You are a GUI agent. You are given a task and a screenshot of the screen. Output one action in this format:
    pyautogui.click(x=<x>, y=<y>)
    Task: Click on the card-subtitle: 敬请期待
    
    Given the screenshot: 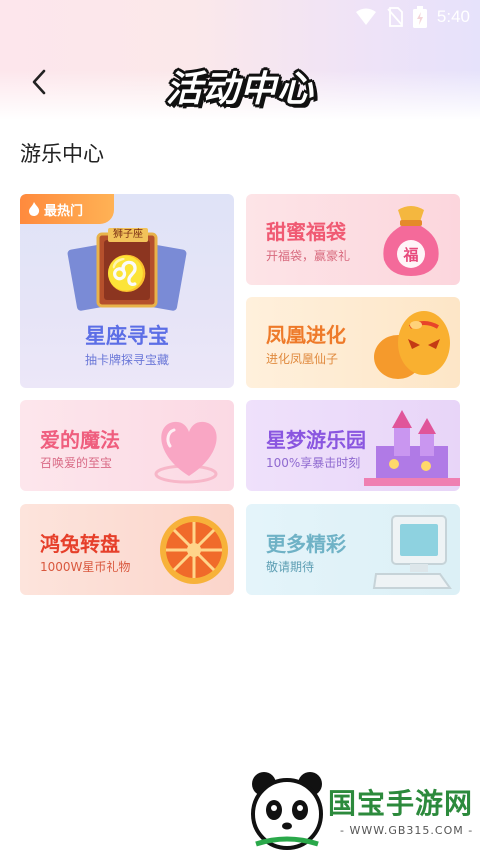 What is the action you would take?
    pyautogui.click(x=290, y=567)
    